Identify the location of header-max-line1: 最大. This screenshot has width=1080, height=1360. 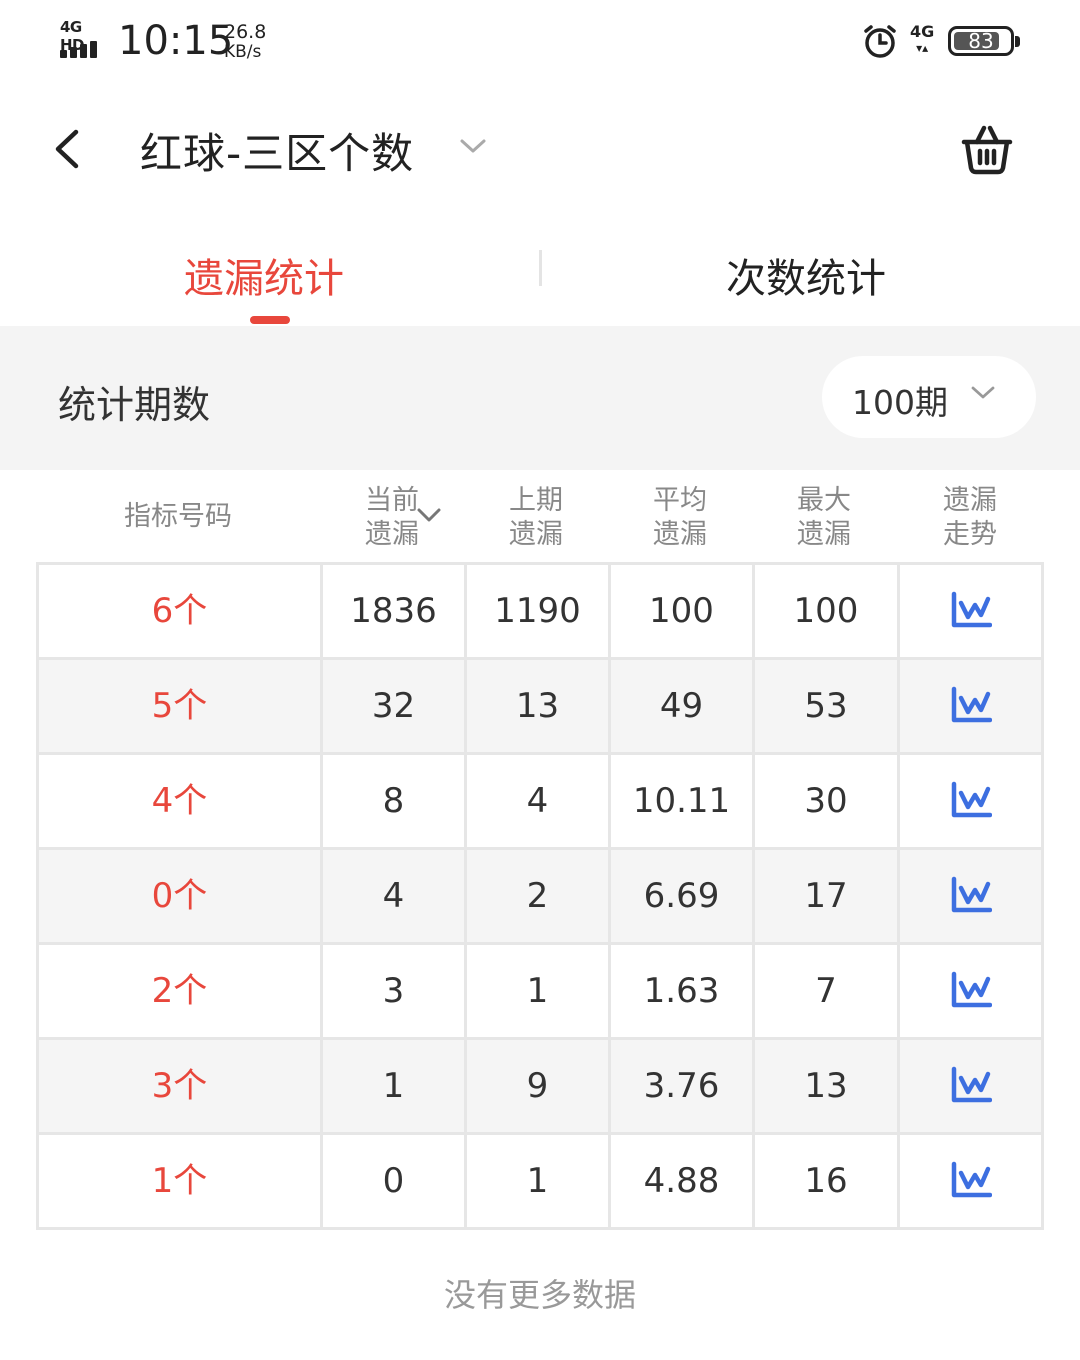
(824, 500).